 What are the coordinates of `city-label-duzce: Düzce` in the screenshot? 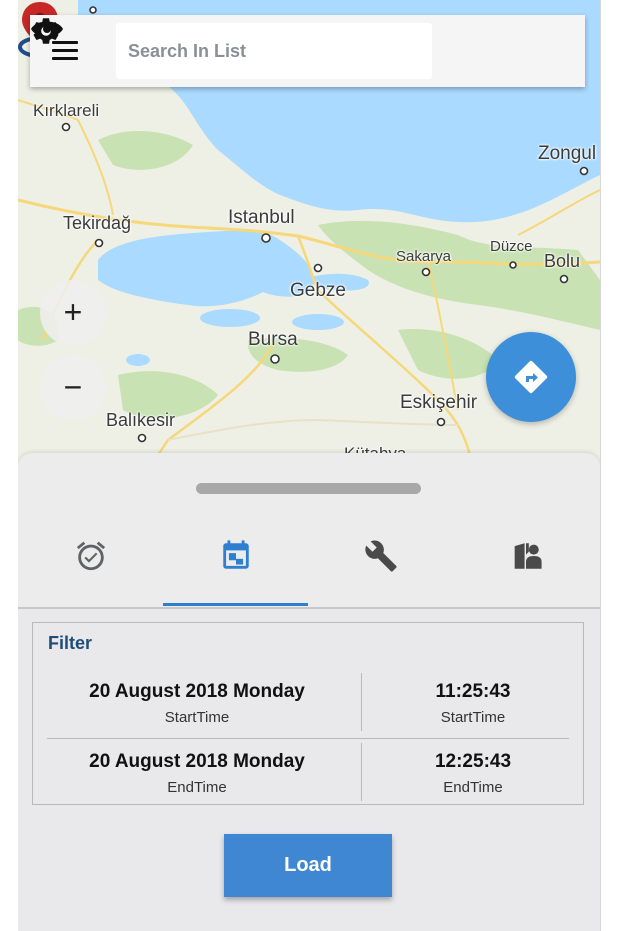 It's located at (511, 246).